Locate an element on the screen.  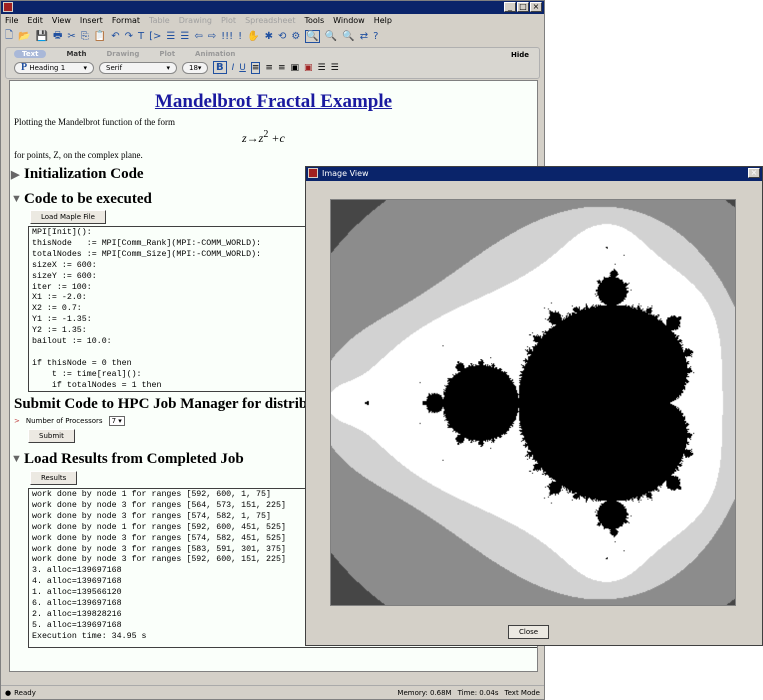
align-right-icon: ≡ is located at coordinates (282, 68).